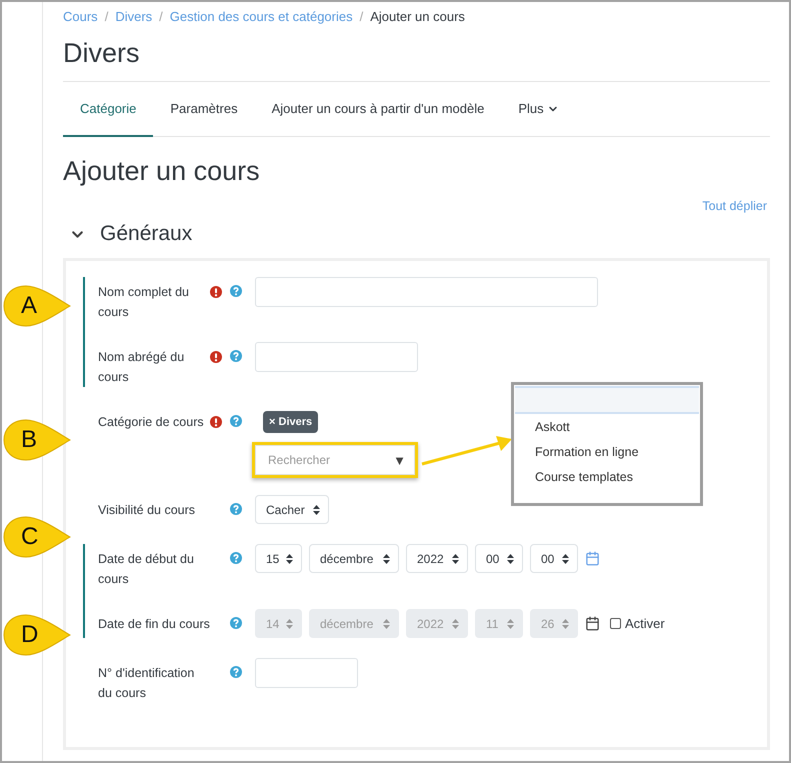  I want to click on search-field: Rechercher ▼, so click(335, 460).